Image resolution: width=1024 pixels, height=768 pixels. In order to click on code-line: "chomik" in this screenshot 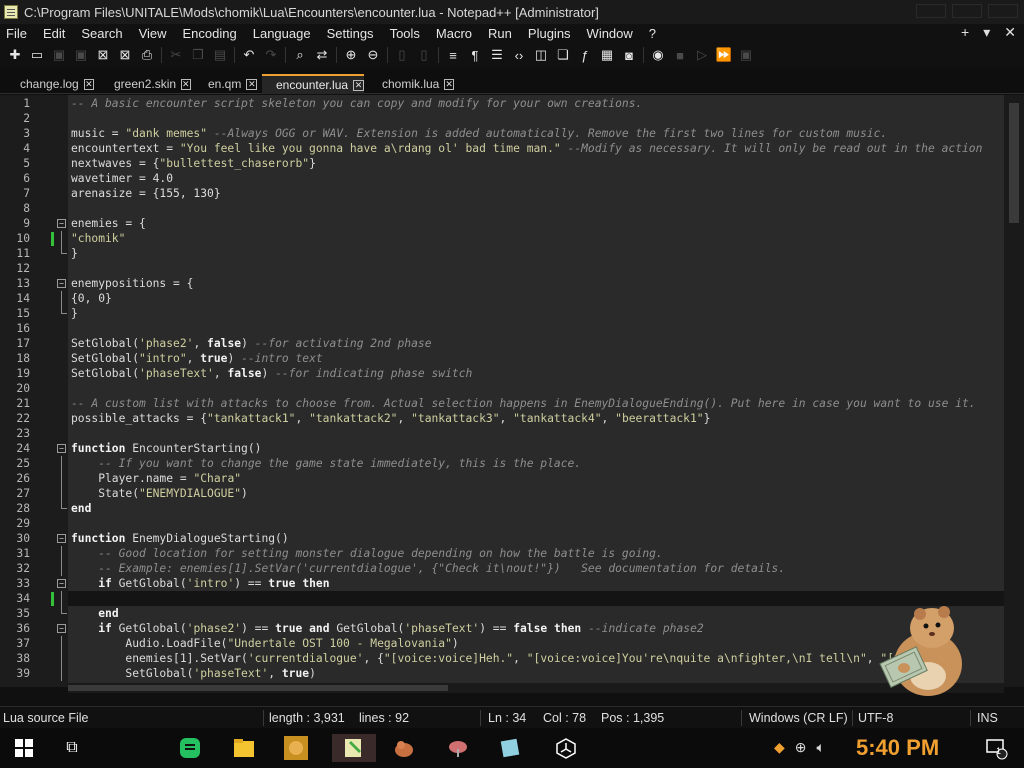, I will do `click(98, 238)`.